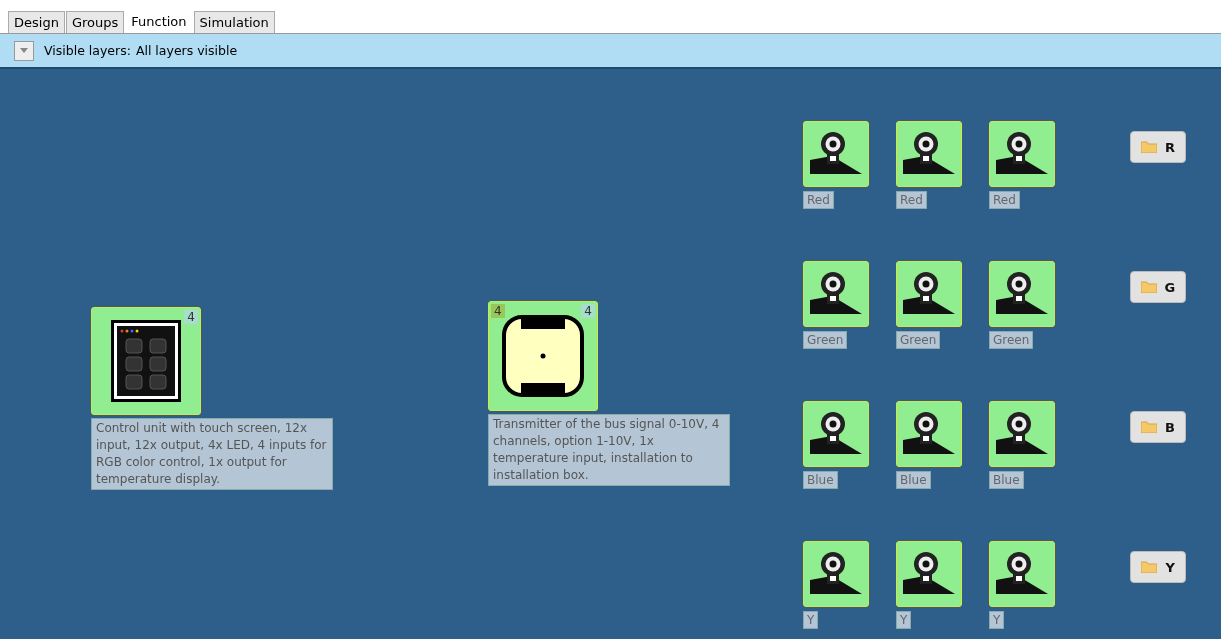  I want to click on touch-panel-icon, so click(146, 361).